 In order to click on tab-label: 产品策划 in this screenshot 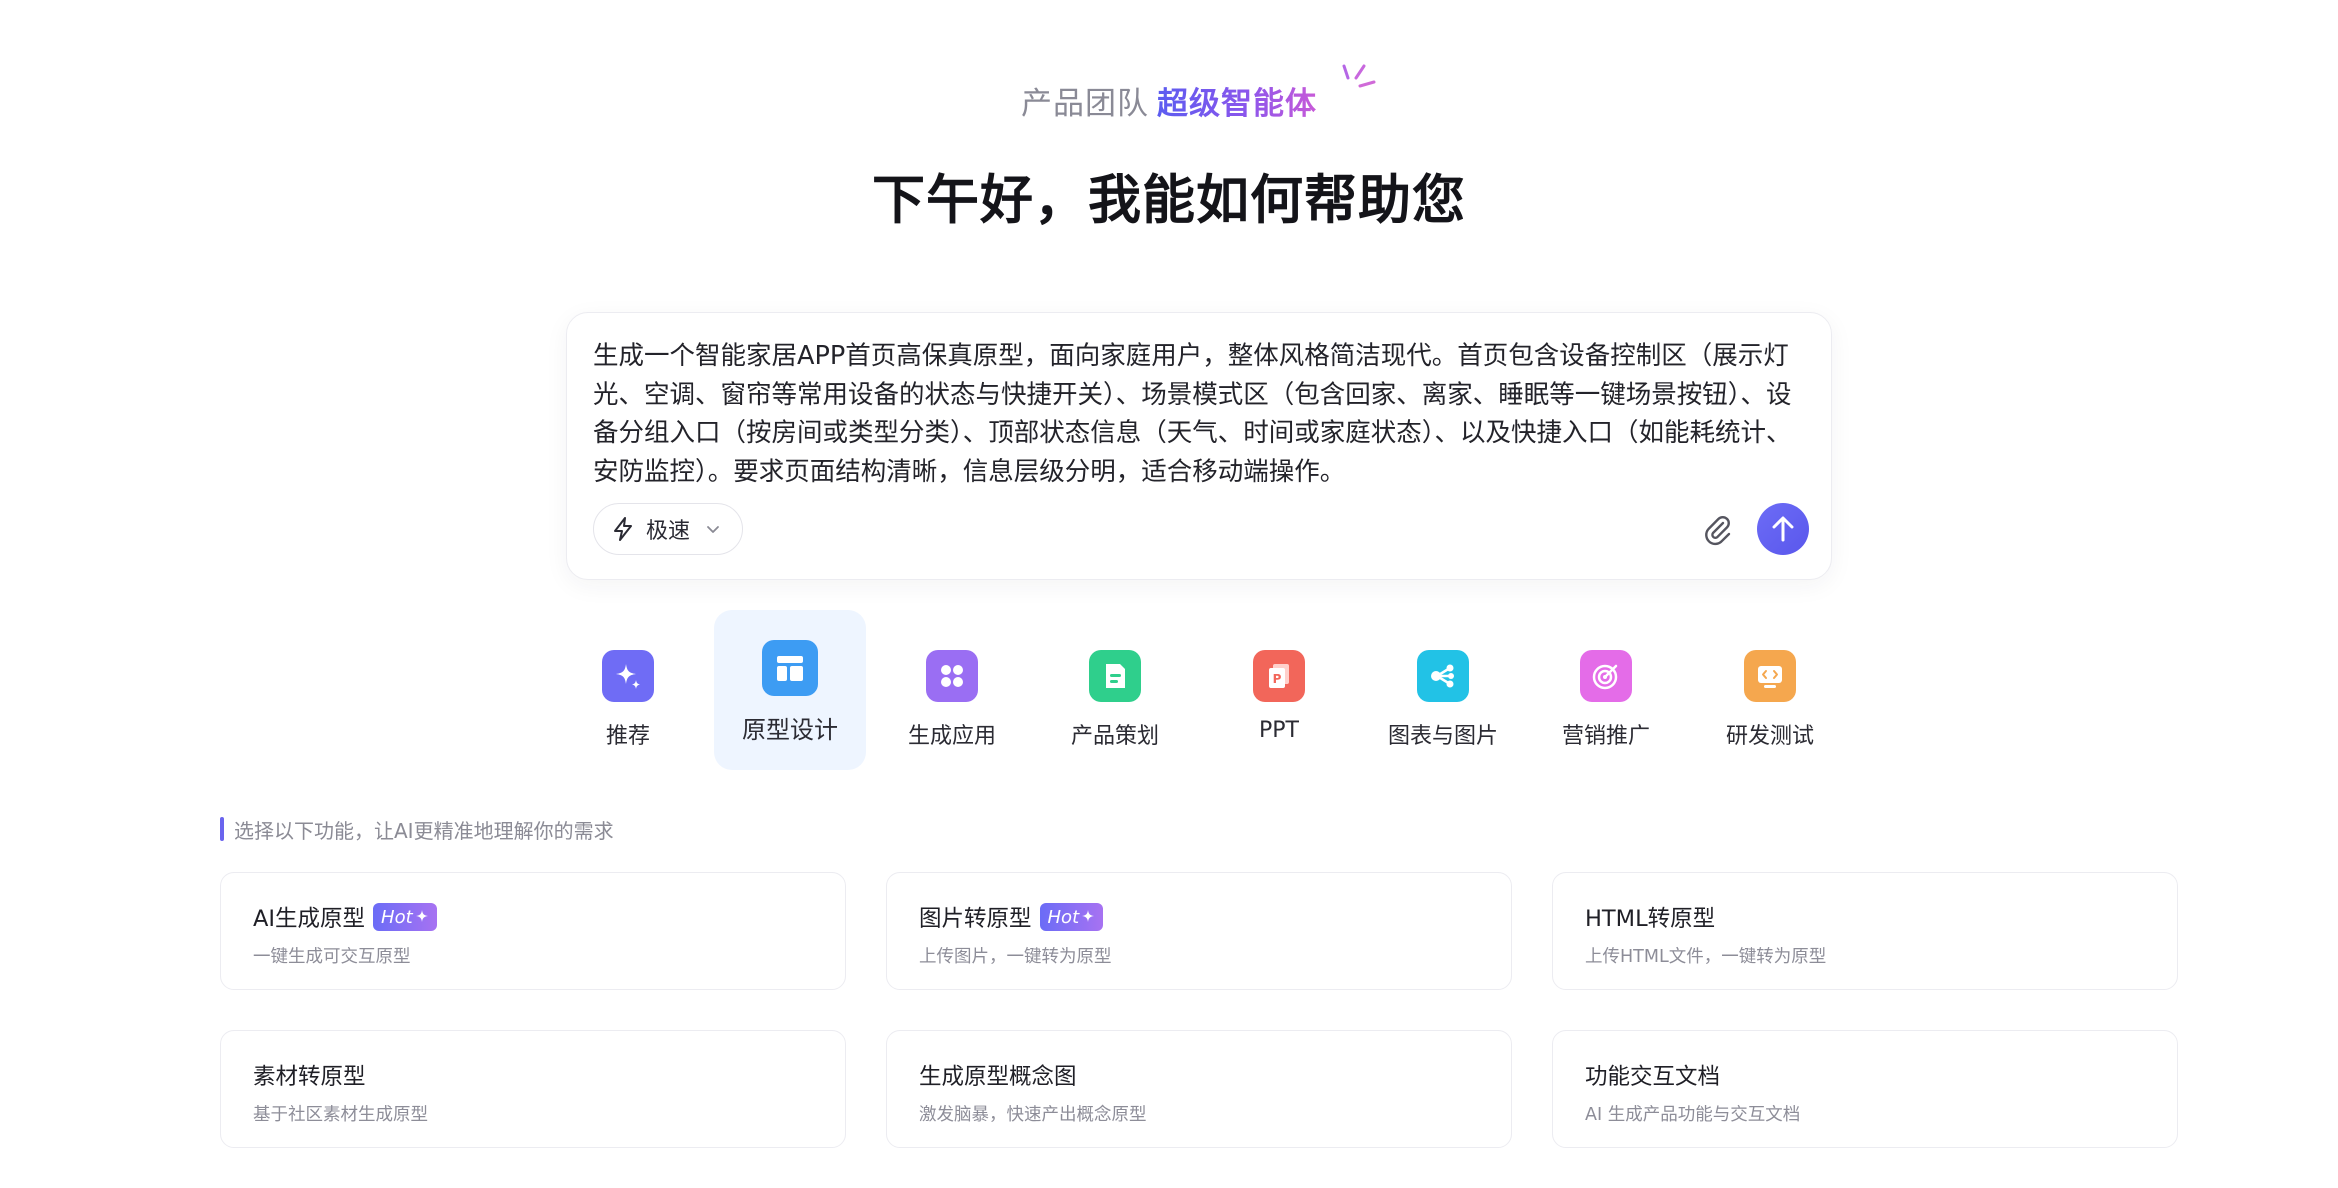, I will do `click(1114, 736)`.